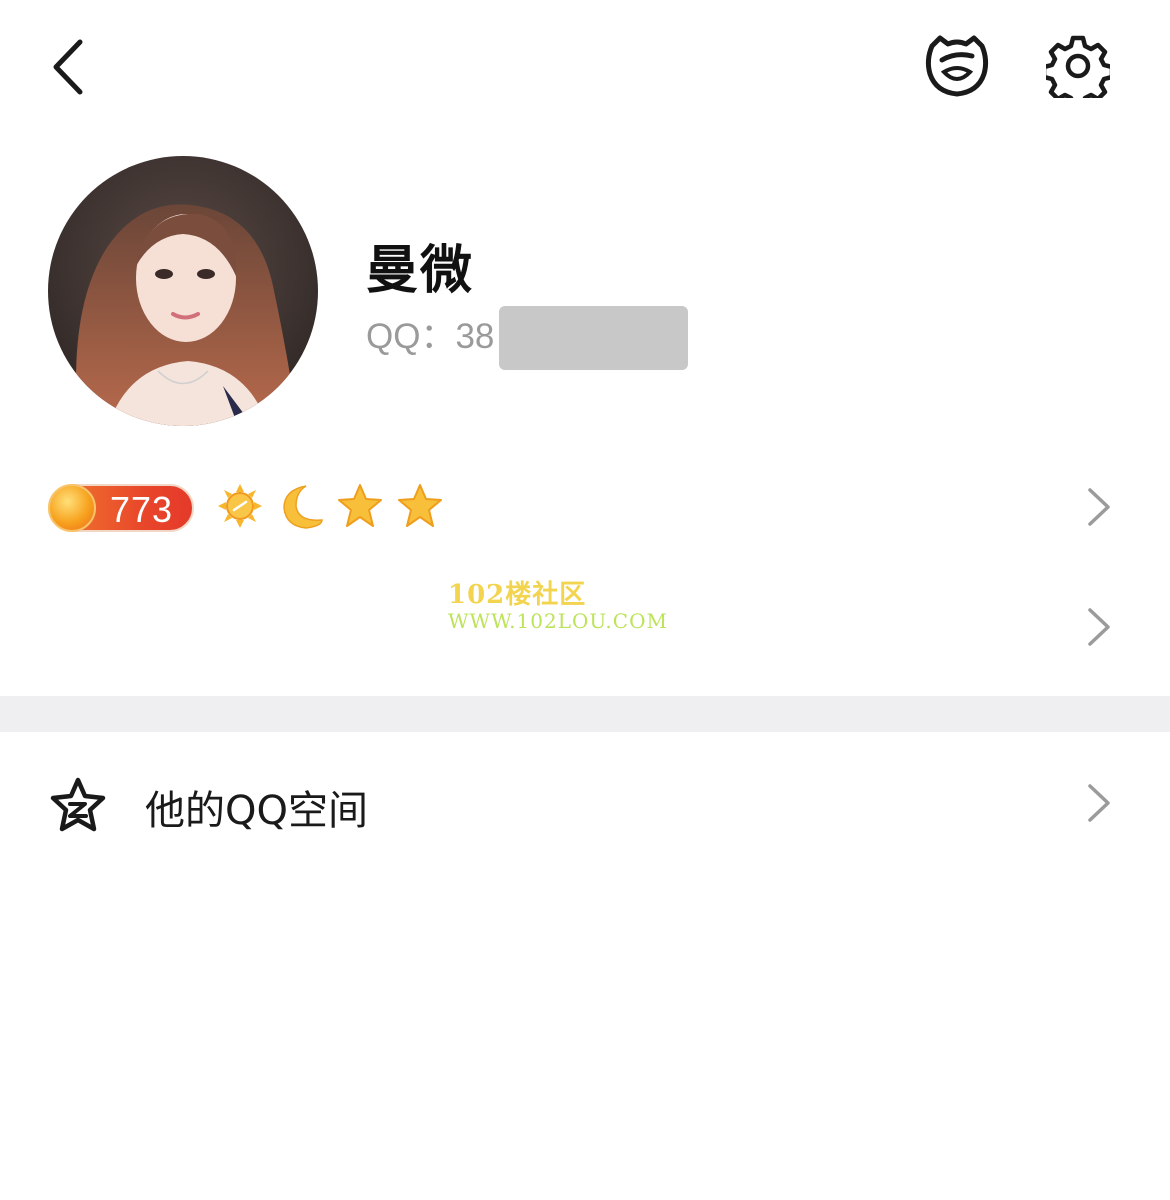 Image resolution: width=1170 pixels, height=1200 pixels. What do you see at coordinates (256, 811) in the screenshot?
I see `qzone-label: 他的QQ空间` at bounding box center [256, 811].